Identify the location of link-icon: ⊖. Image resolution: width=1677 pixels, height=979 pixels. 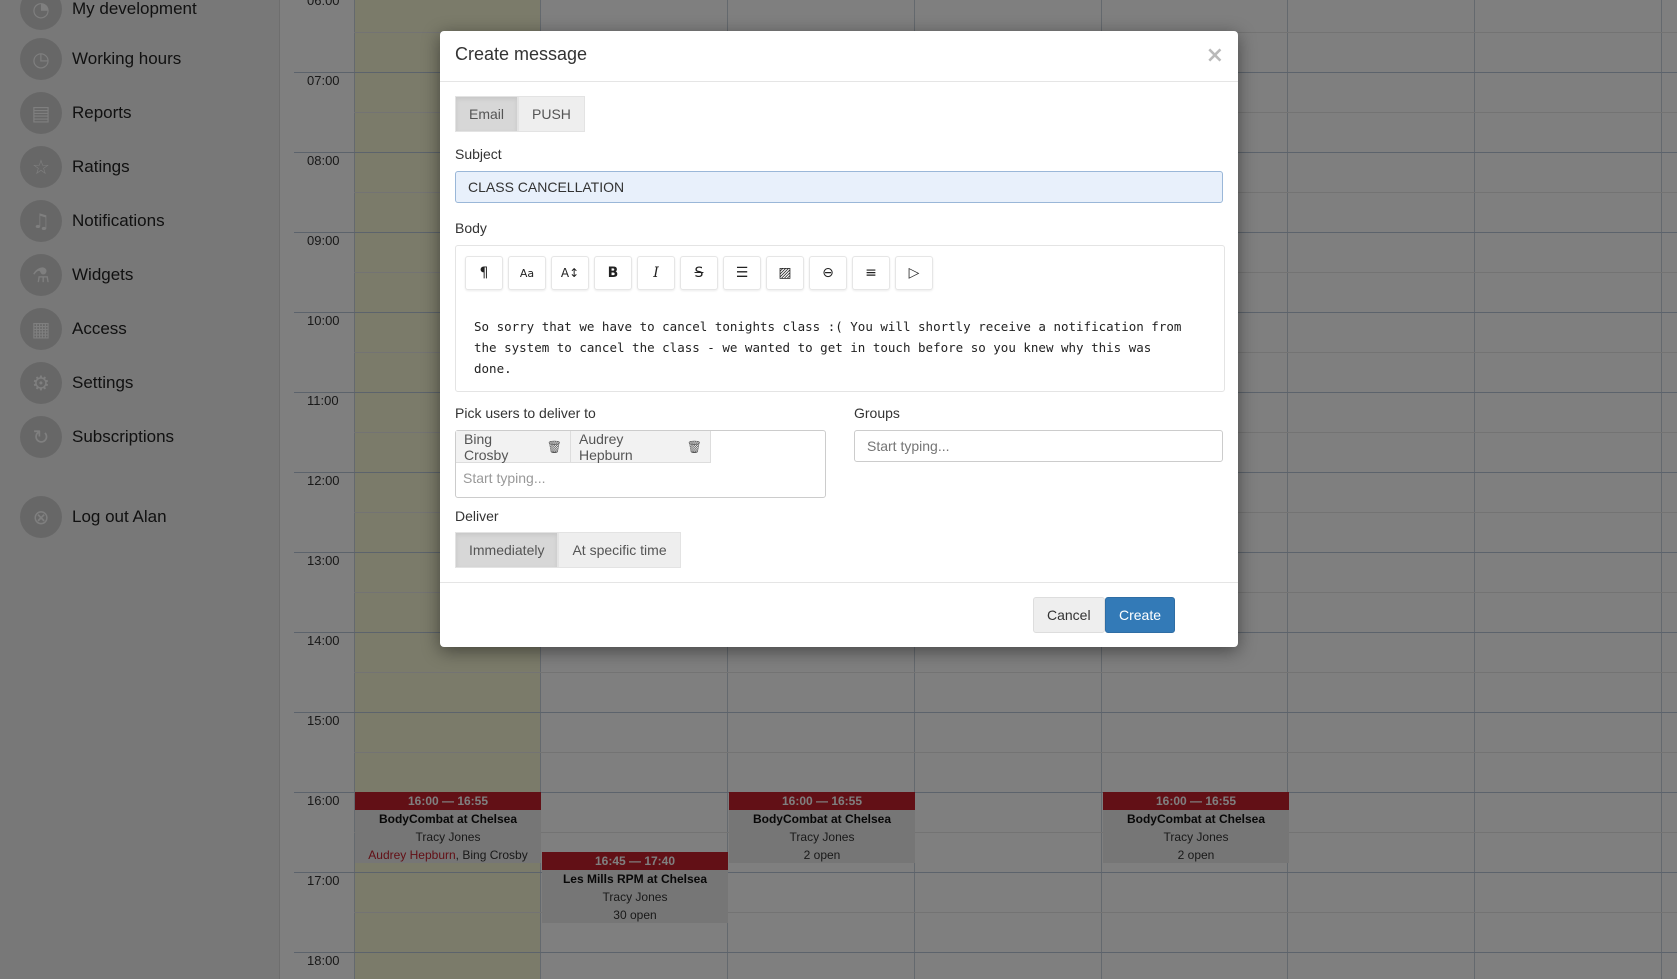
(828, 273).